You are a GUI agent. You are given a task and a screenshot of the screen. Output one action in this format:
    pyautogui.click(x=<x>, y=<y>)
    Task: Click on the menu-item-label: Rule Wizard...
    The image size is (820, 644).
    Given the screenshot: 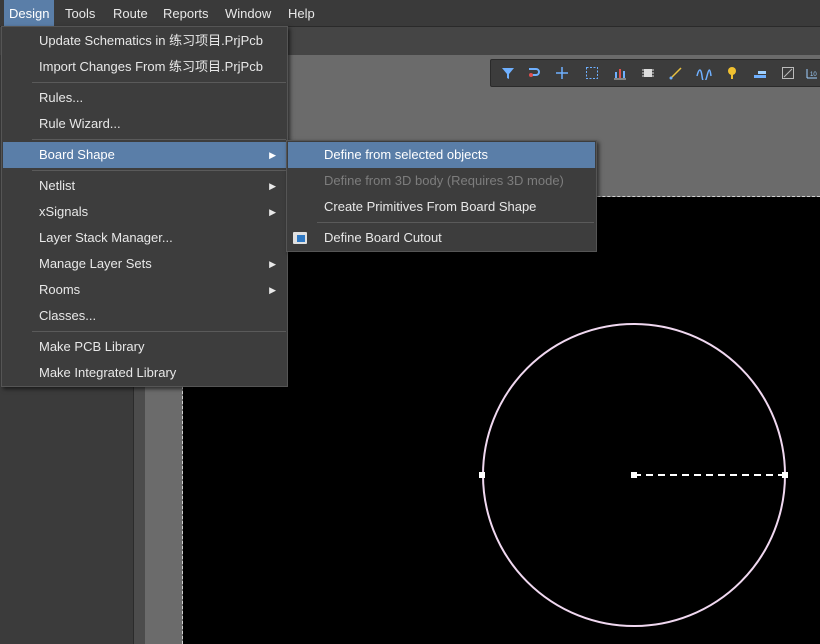 What is the action you would take?
    pyautogui.click(x=80, y=123)
    